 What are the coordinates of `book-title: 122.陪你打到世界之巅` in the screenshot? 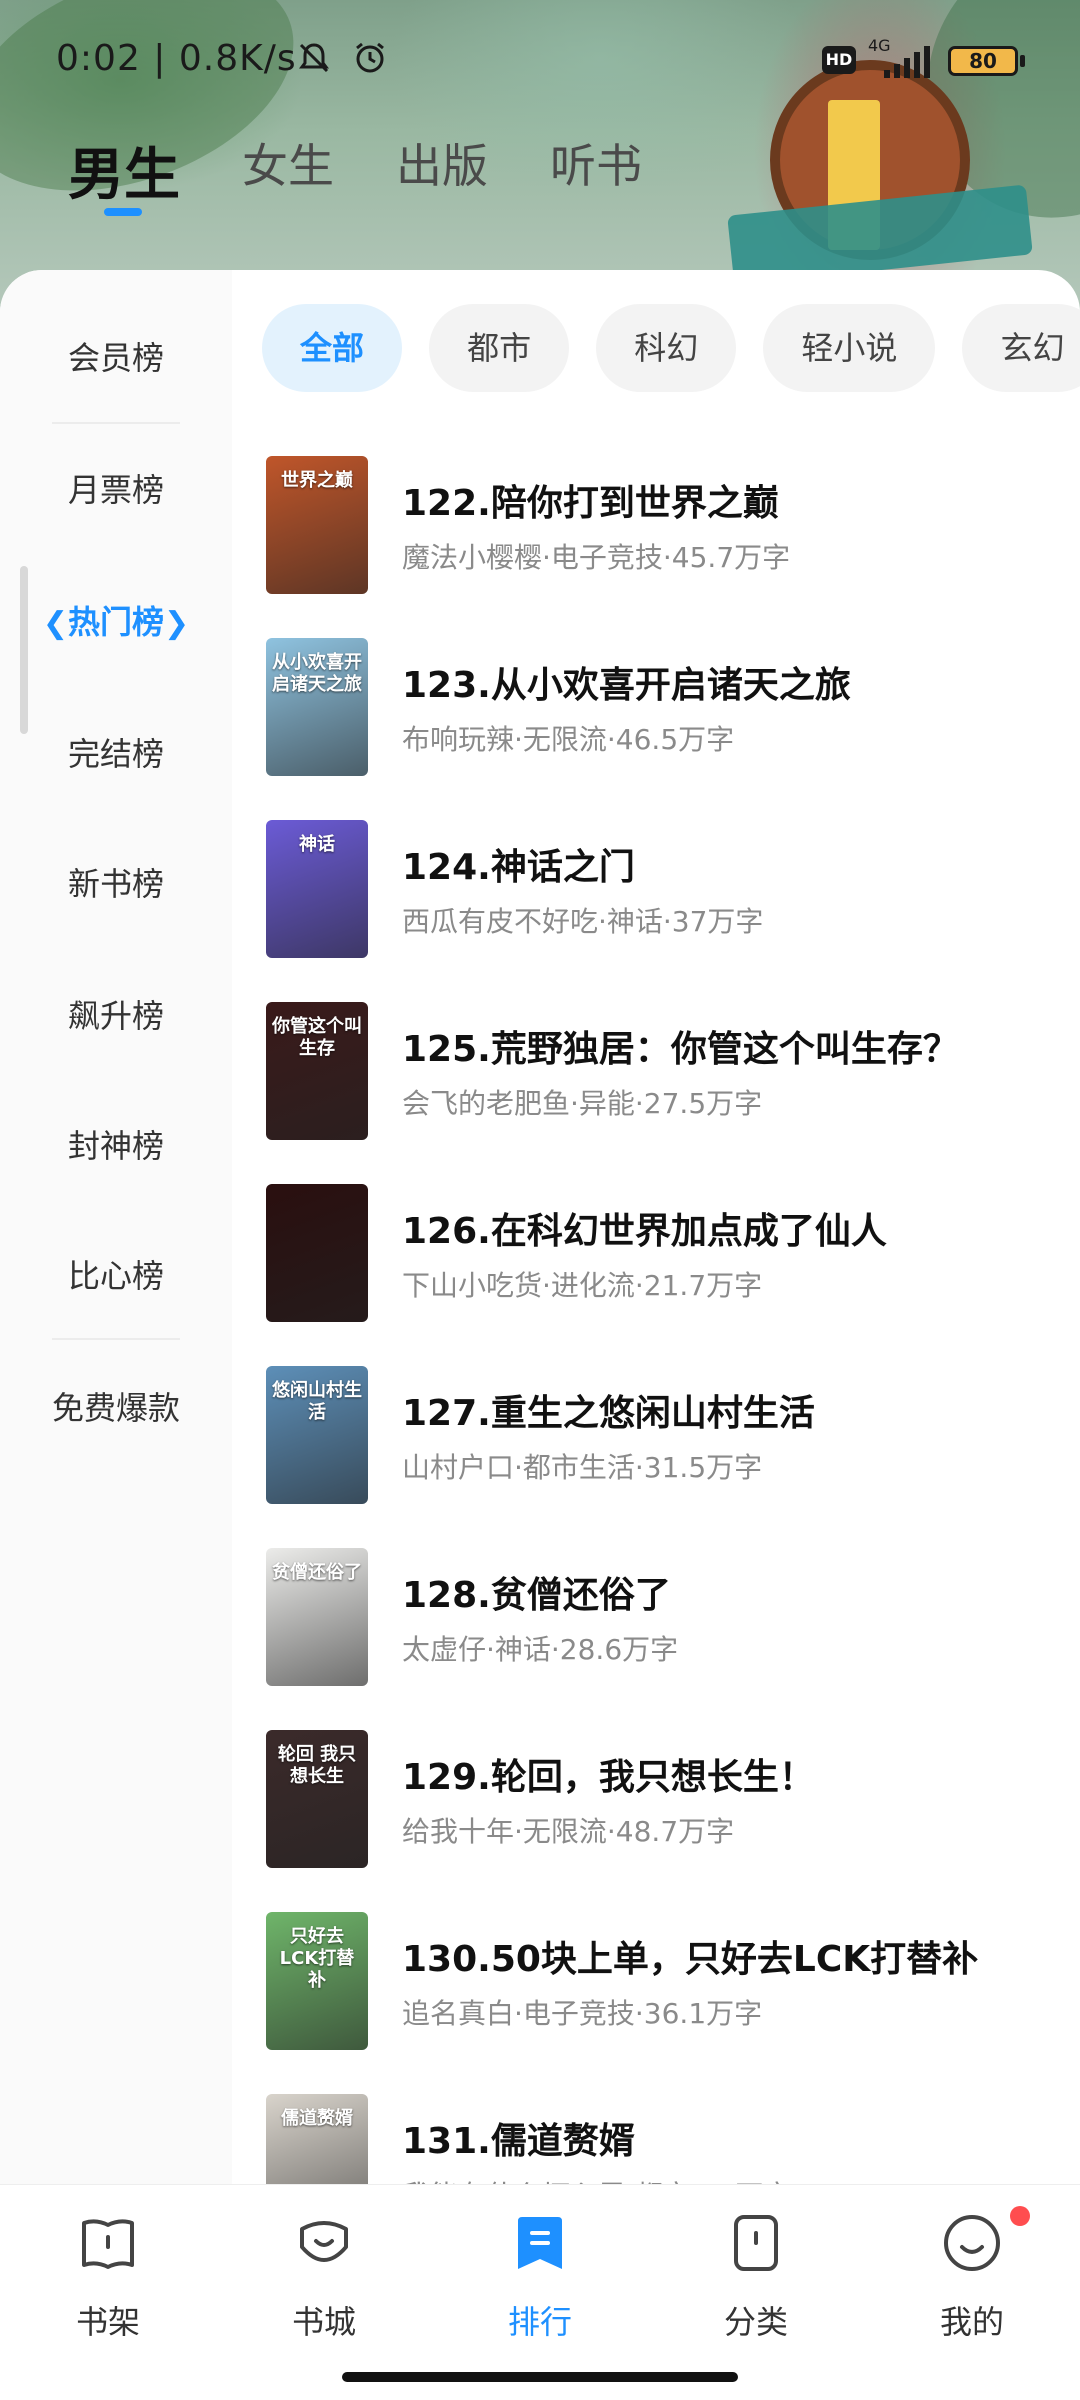 It's located at (732, 500).